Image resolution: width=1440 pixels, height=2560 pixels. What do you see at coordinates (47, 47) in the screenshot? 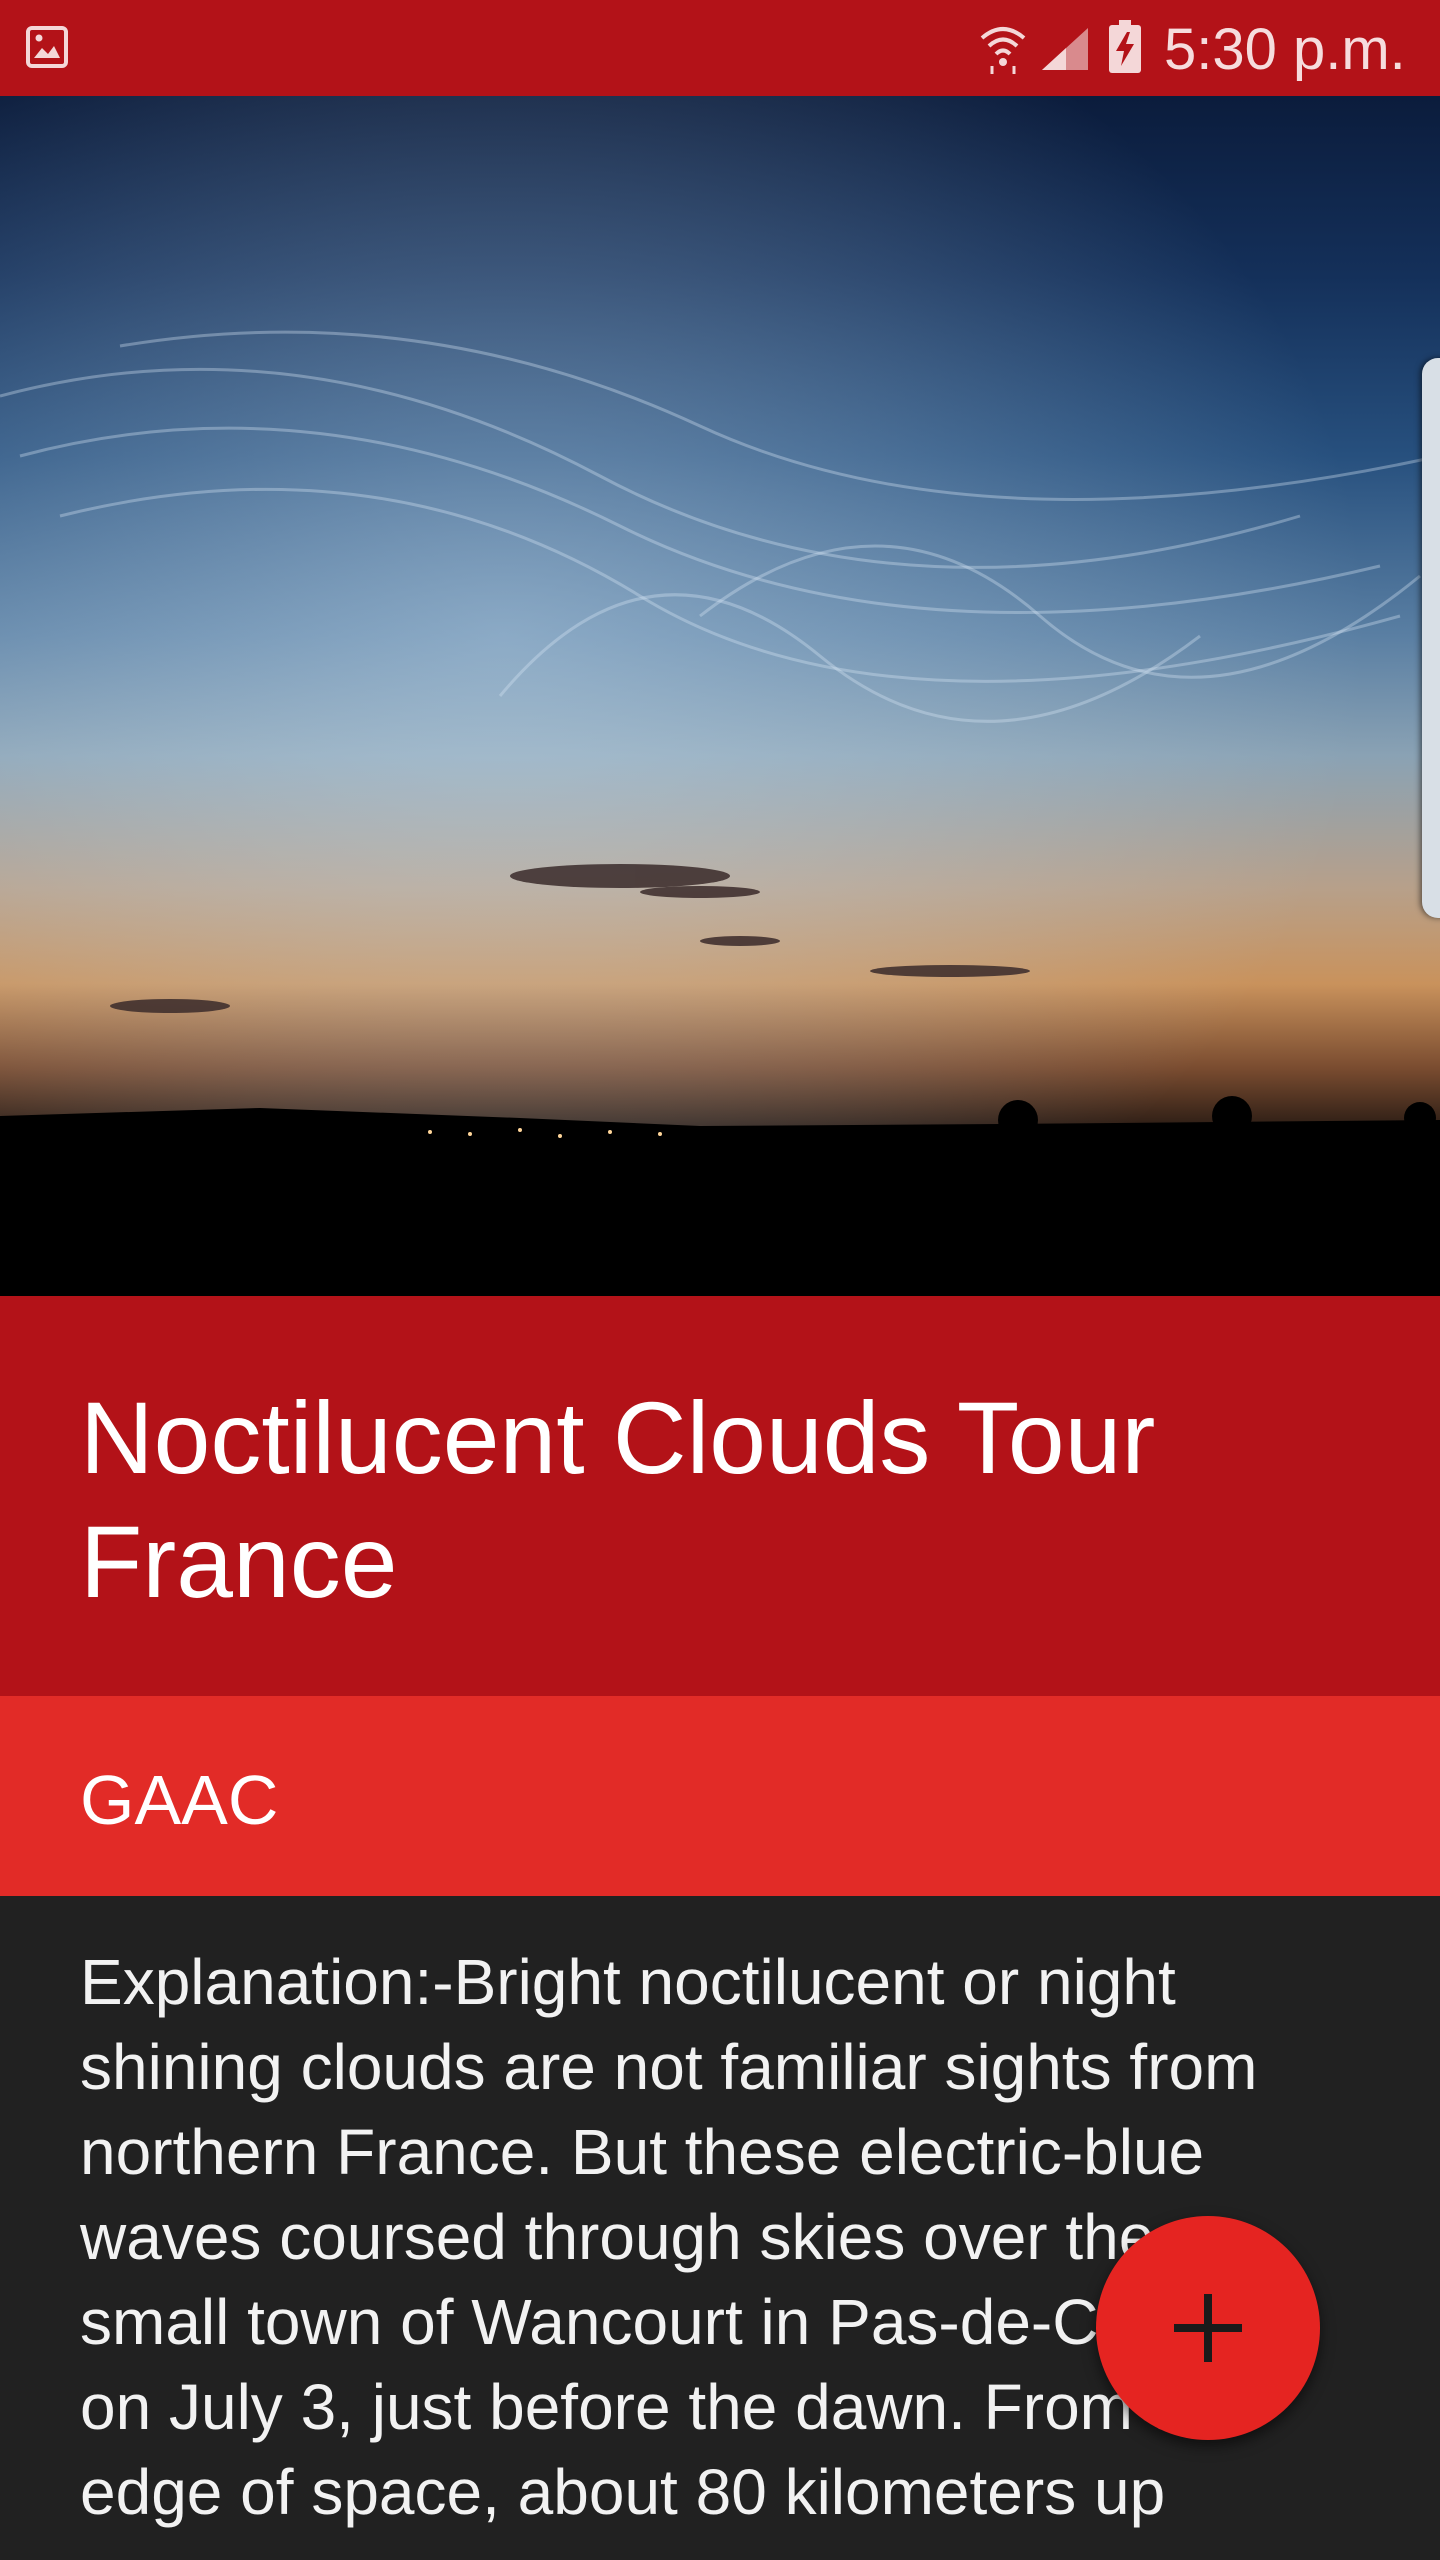
I see `gallery-icon` at bounding box center [47, 47].